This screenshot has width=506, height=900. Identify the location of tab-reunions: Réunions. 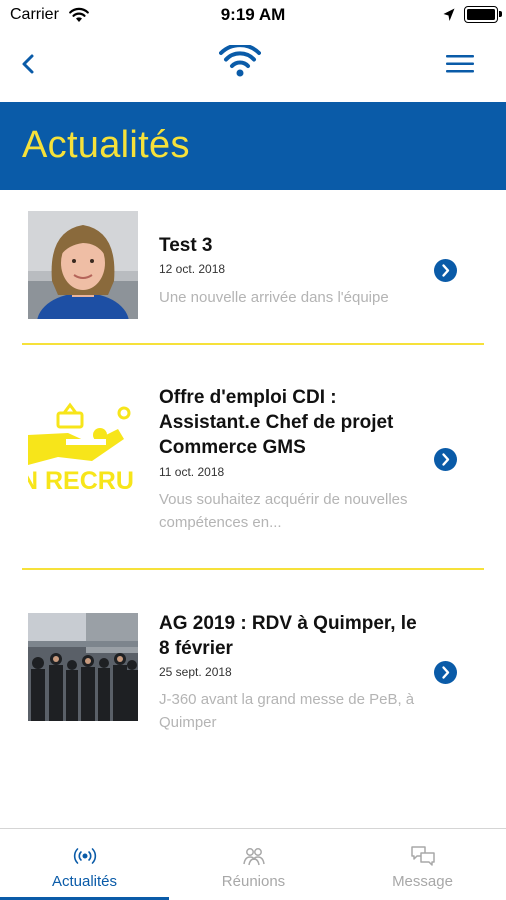
(253, 864).